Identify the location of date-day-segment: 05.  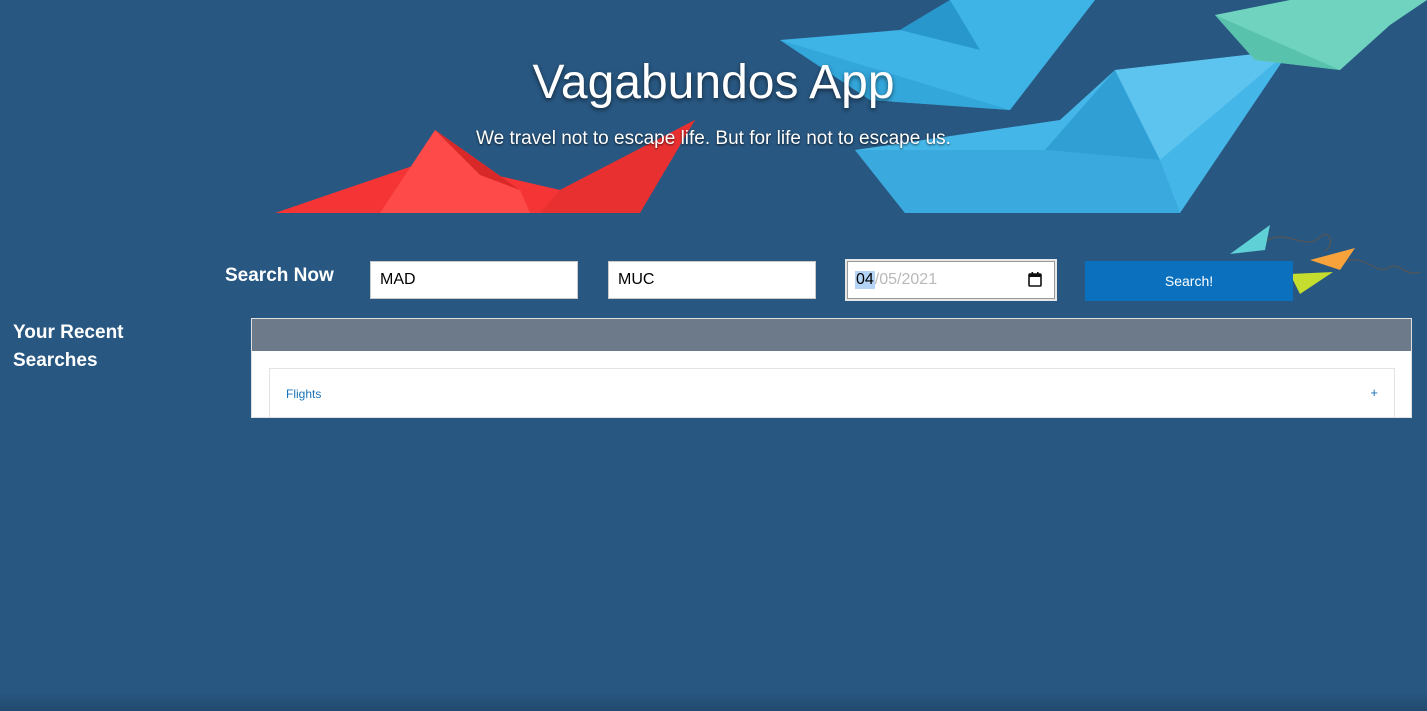
(888, 280).